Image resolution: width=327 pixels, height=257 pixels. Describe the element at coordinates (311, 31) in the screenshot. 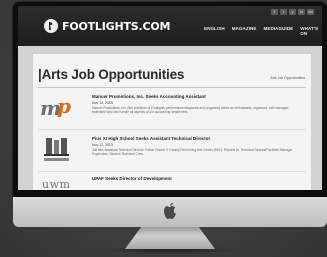

I see `nav-whats-on: WHAT'S ON` at that location.